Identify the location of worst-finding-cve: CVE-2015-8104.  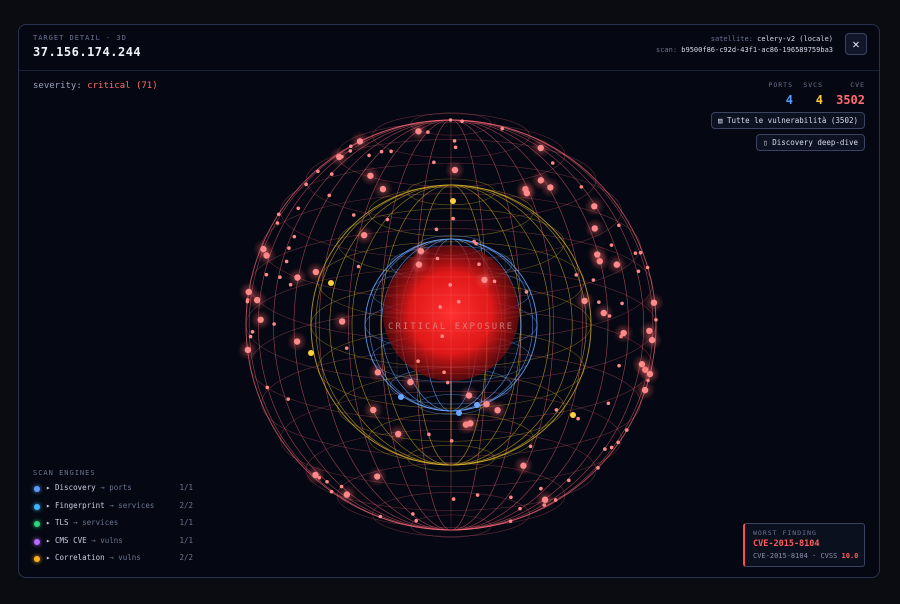
(786, 544).